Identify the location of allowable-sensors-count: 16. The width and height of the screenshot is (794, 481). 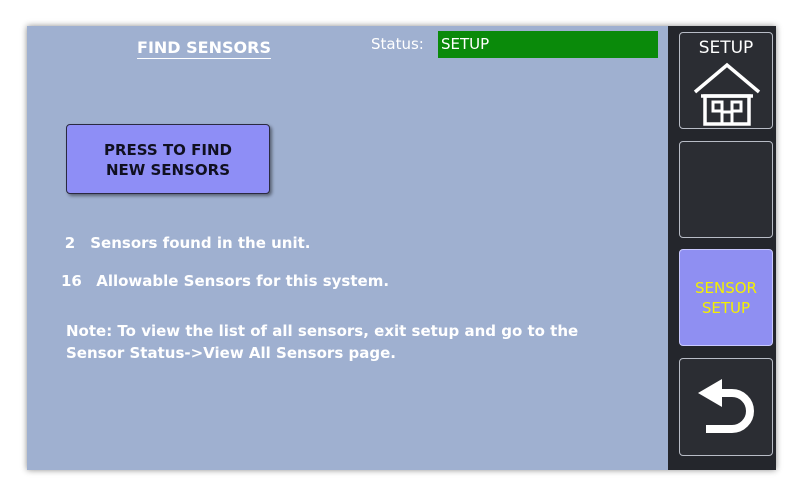
(71, 281).